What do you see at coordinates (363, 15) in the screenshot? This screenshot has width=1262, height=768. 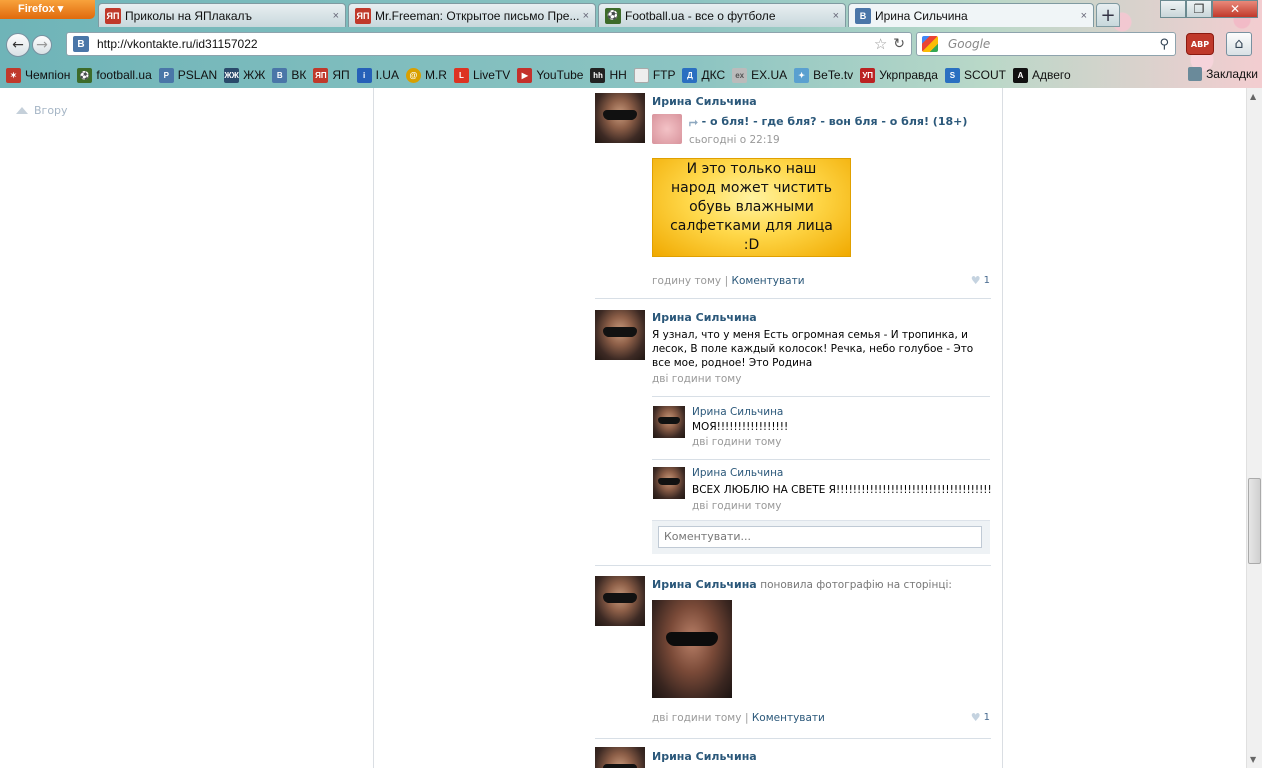 I see `yaplakal-favicon-icon: ЯП` at bounding box center [363, 15].